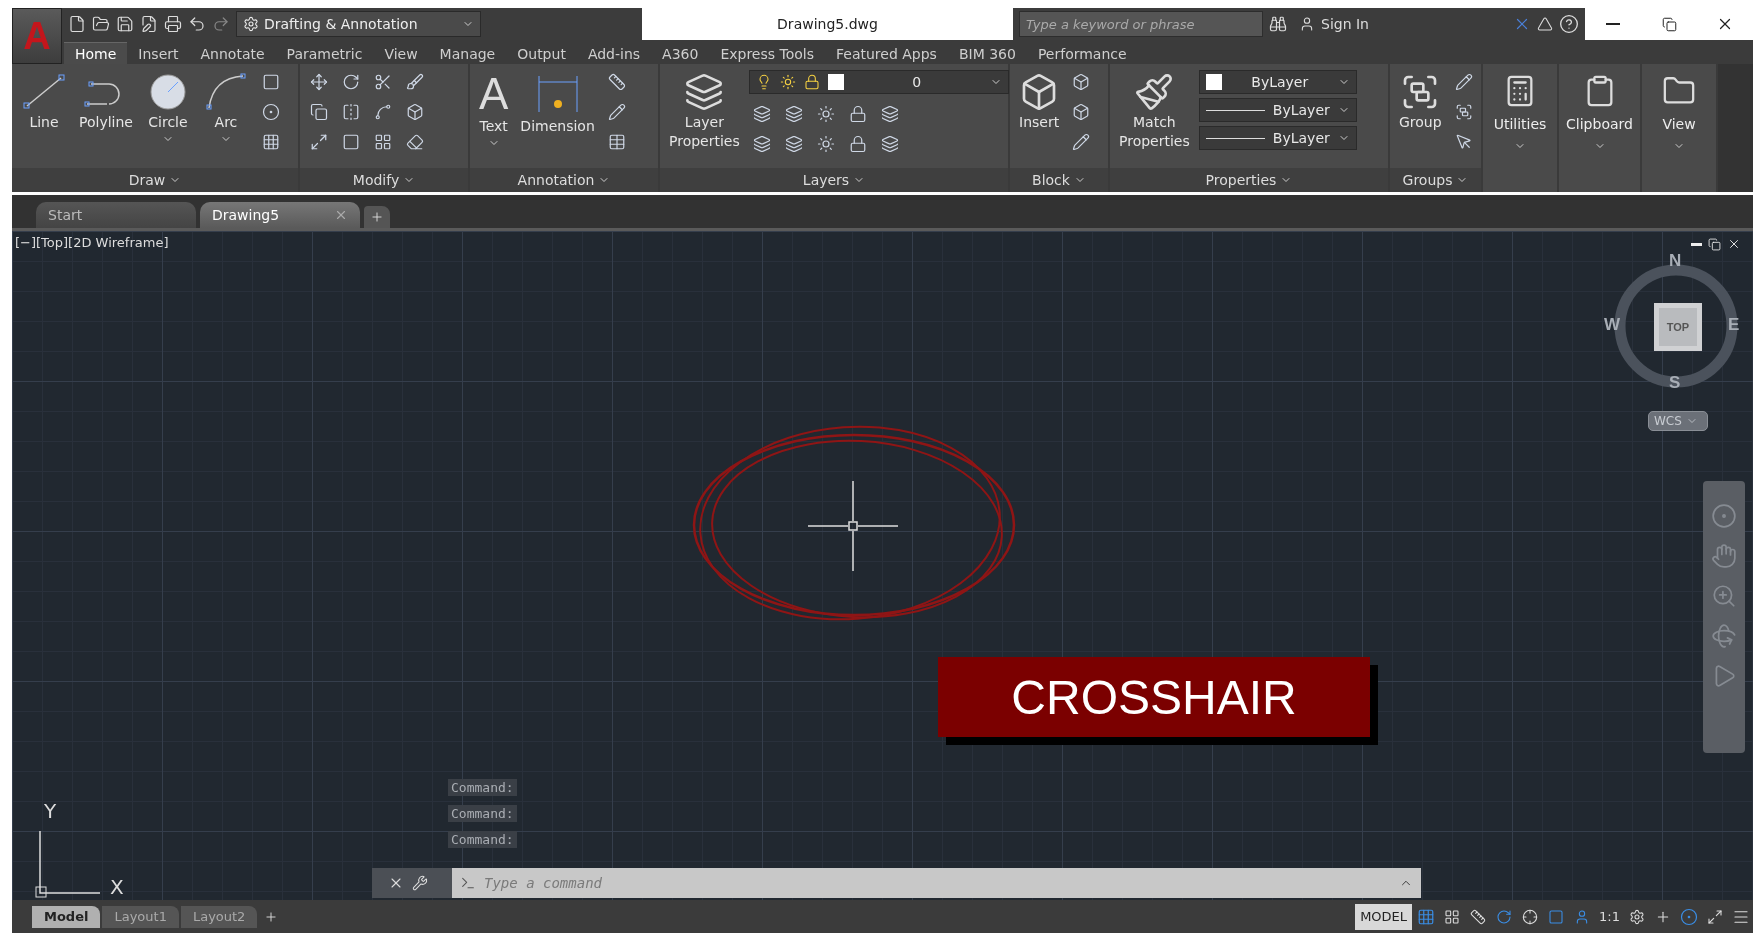 This screenshot has height=933, width=1753. I want to click on brush-icon, so click(415, 82).